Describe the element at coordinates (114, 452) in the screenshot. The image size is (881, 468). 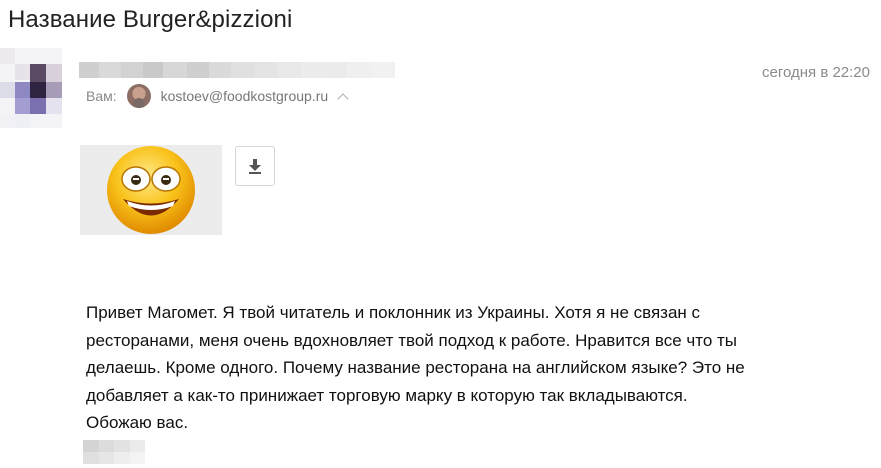
I see `signature-redacted` at that location.